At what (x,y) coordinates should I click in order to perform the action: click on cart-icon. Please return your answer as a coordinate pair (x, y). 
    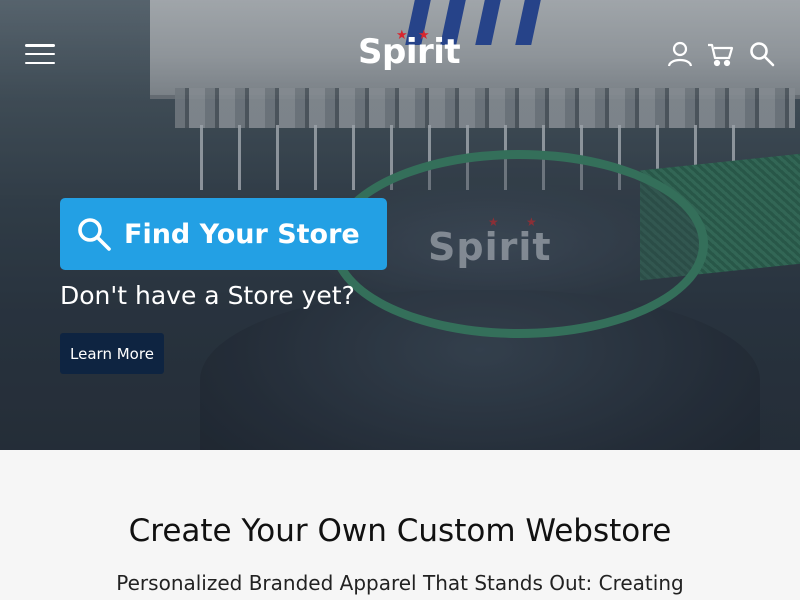
    Looking at the image, I should click on (720, 54).